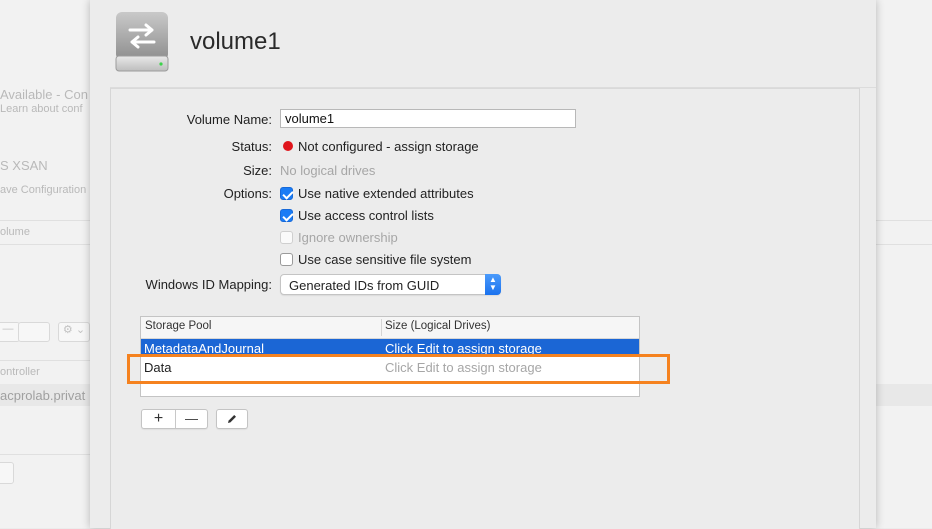 This screenshot has width=932, height=529. I want to click on pencil-icon, so click(232, 419).